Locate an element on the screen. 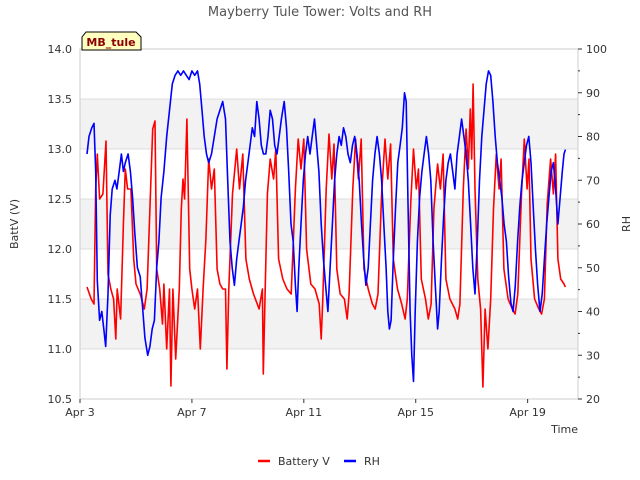 This screenshot has height=480, width=640. x-tick-label: Apr 11 is located at coordinates (304, 412).